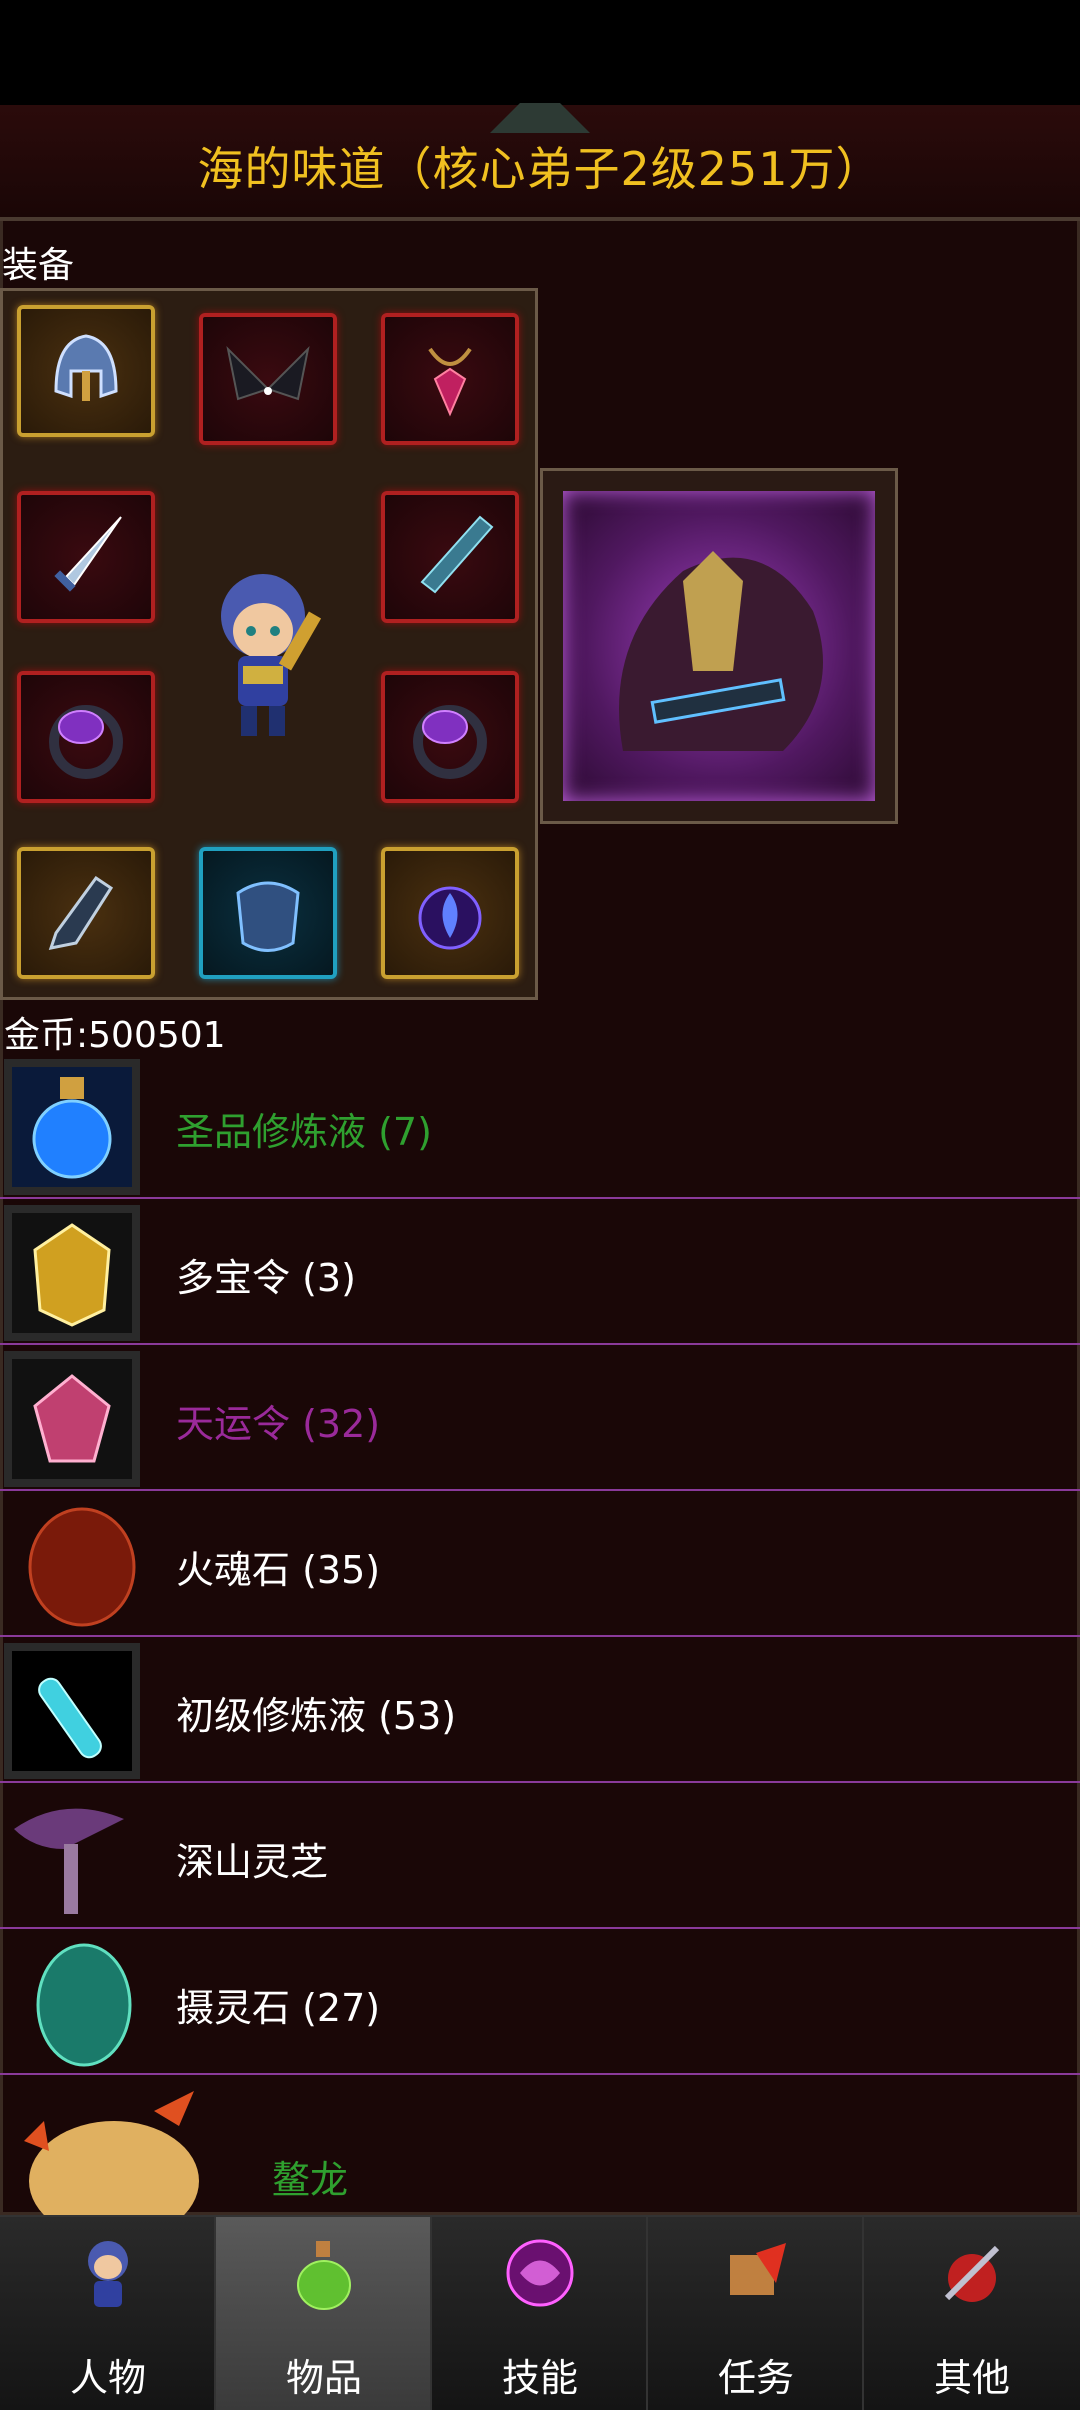  Describe the element at coordinates (115, 1035) in the screenshot. I see `gold-balance: 金币:500501` at that location.